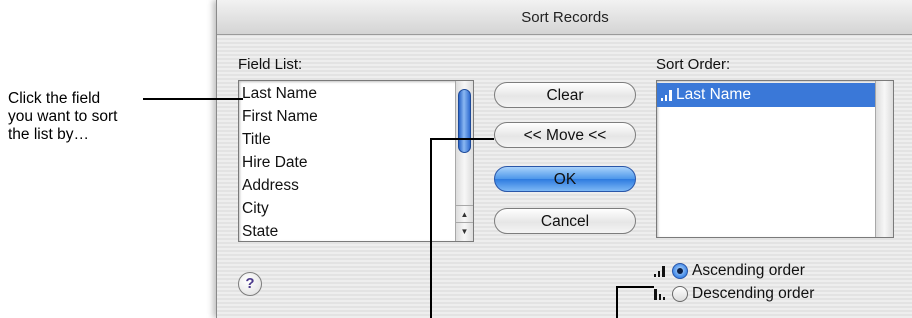  I want to click on field-item-state: State, so click(356, 230).